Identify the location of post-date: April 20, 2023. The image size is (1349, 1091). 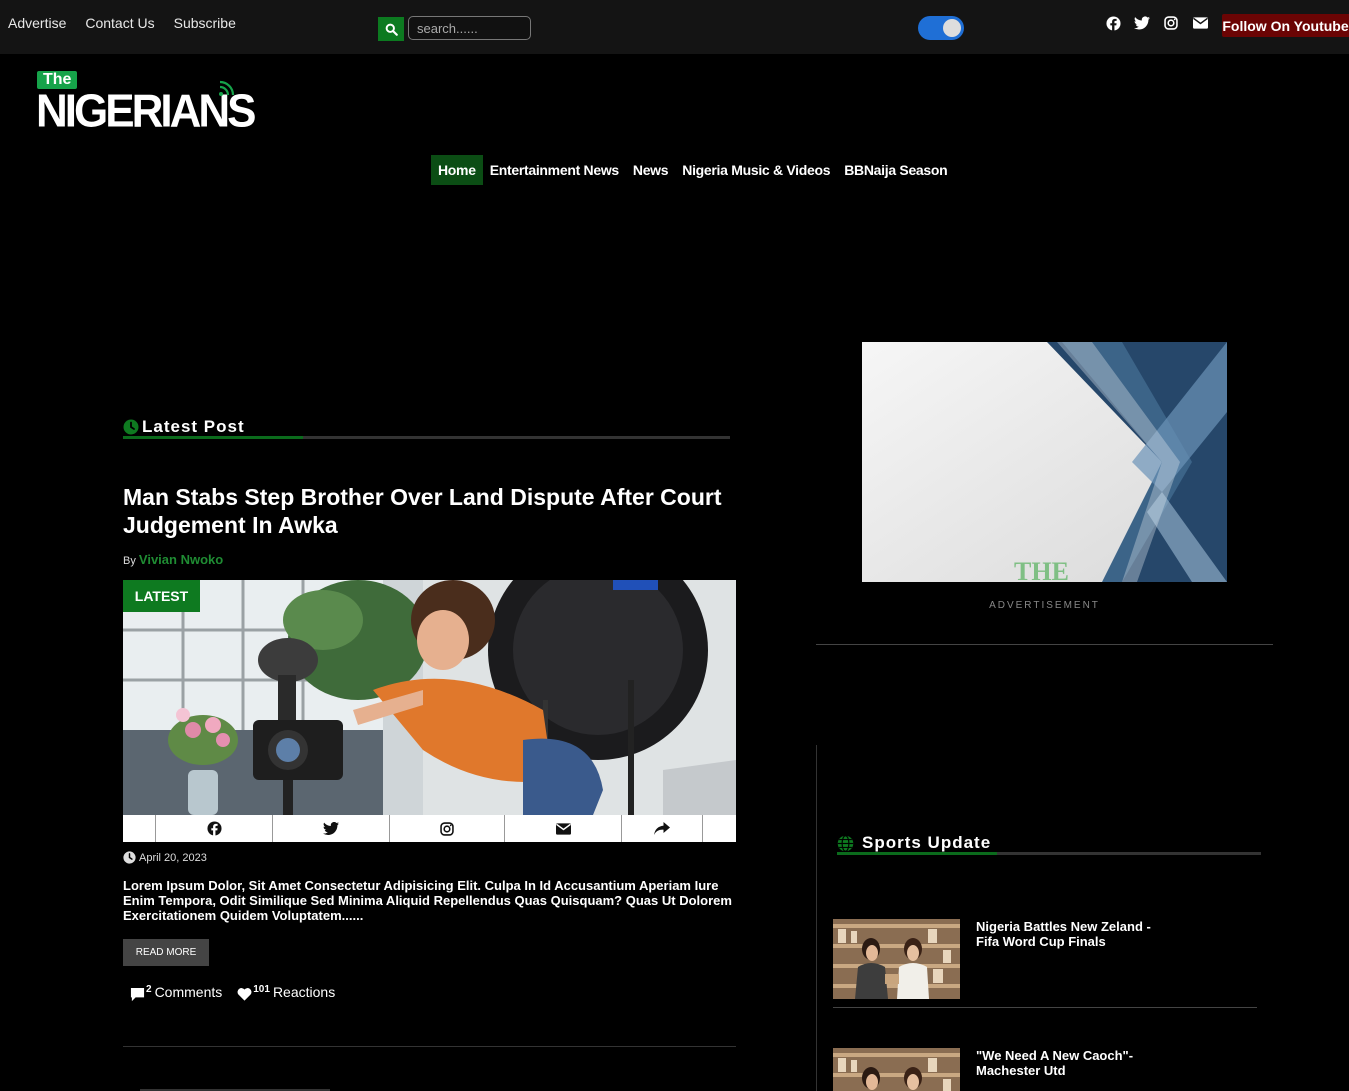
(165, 857).